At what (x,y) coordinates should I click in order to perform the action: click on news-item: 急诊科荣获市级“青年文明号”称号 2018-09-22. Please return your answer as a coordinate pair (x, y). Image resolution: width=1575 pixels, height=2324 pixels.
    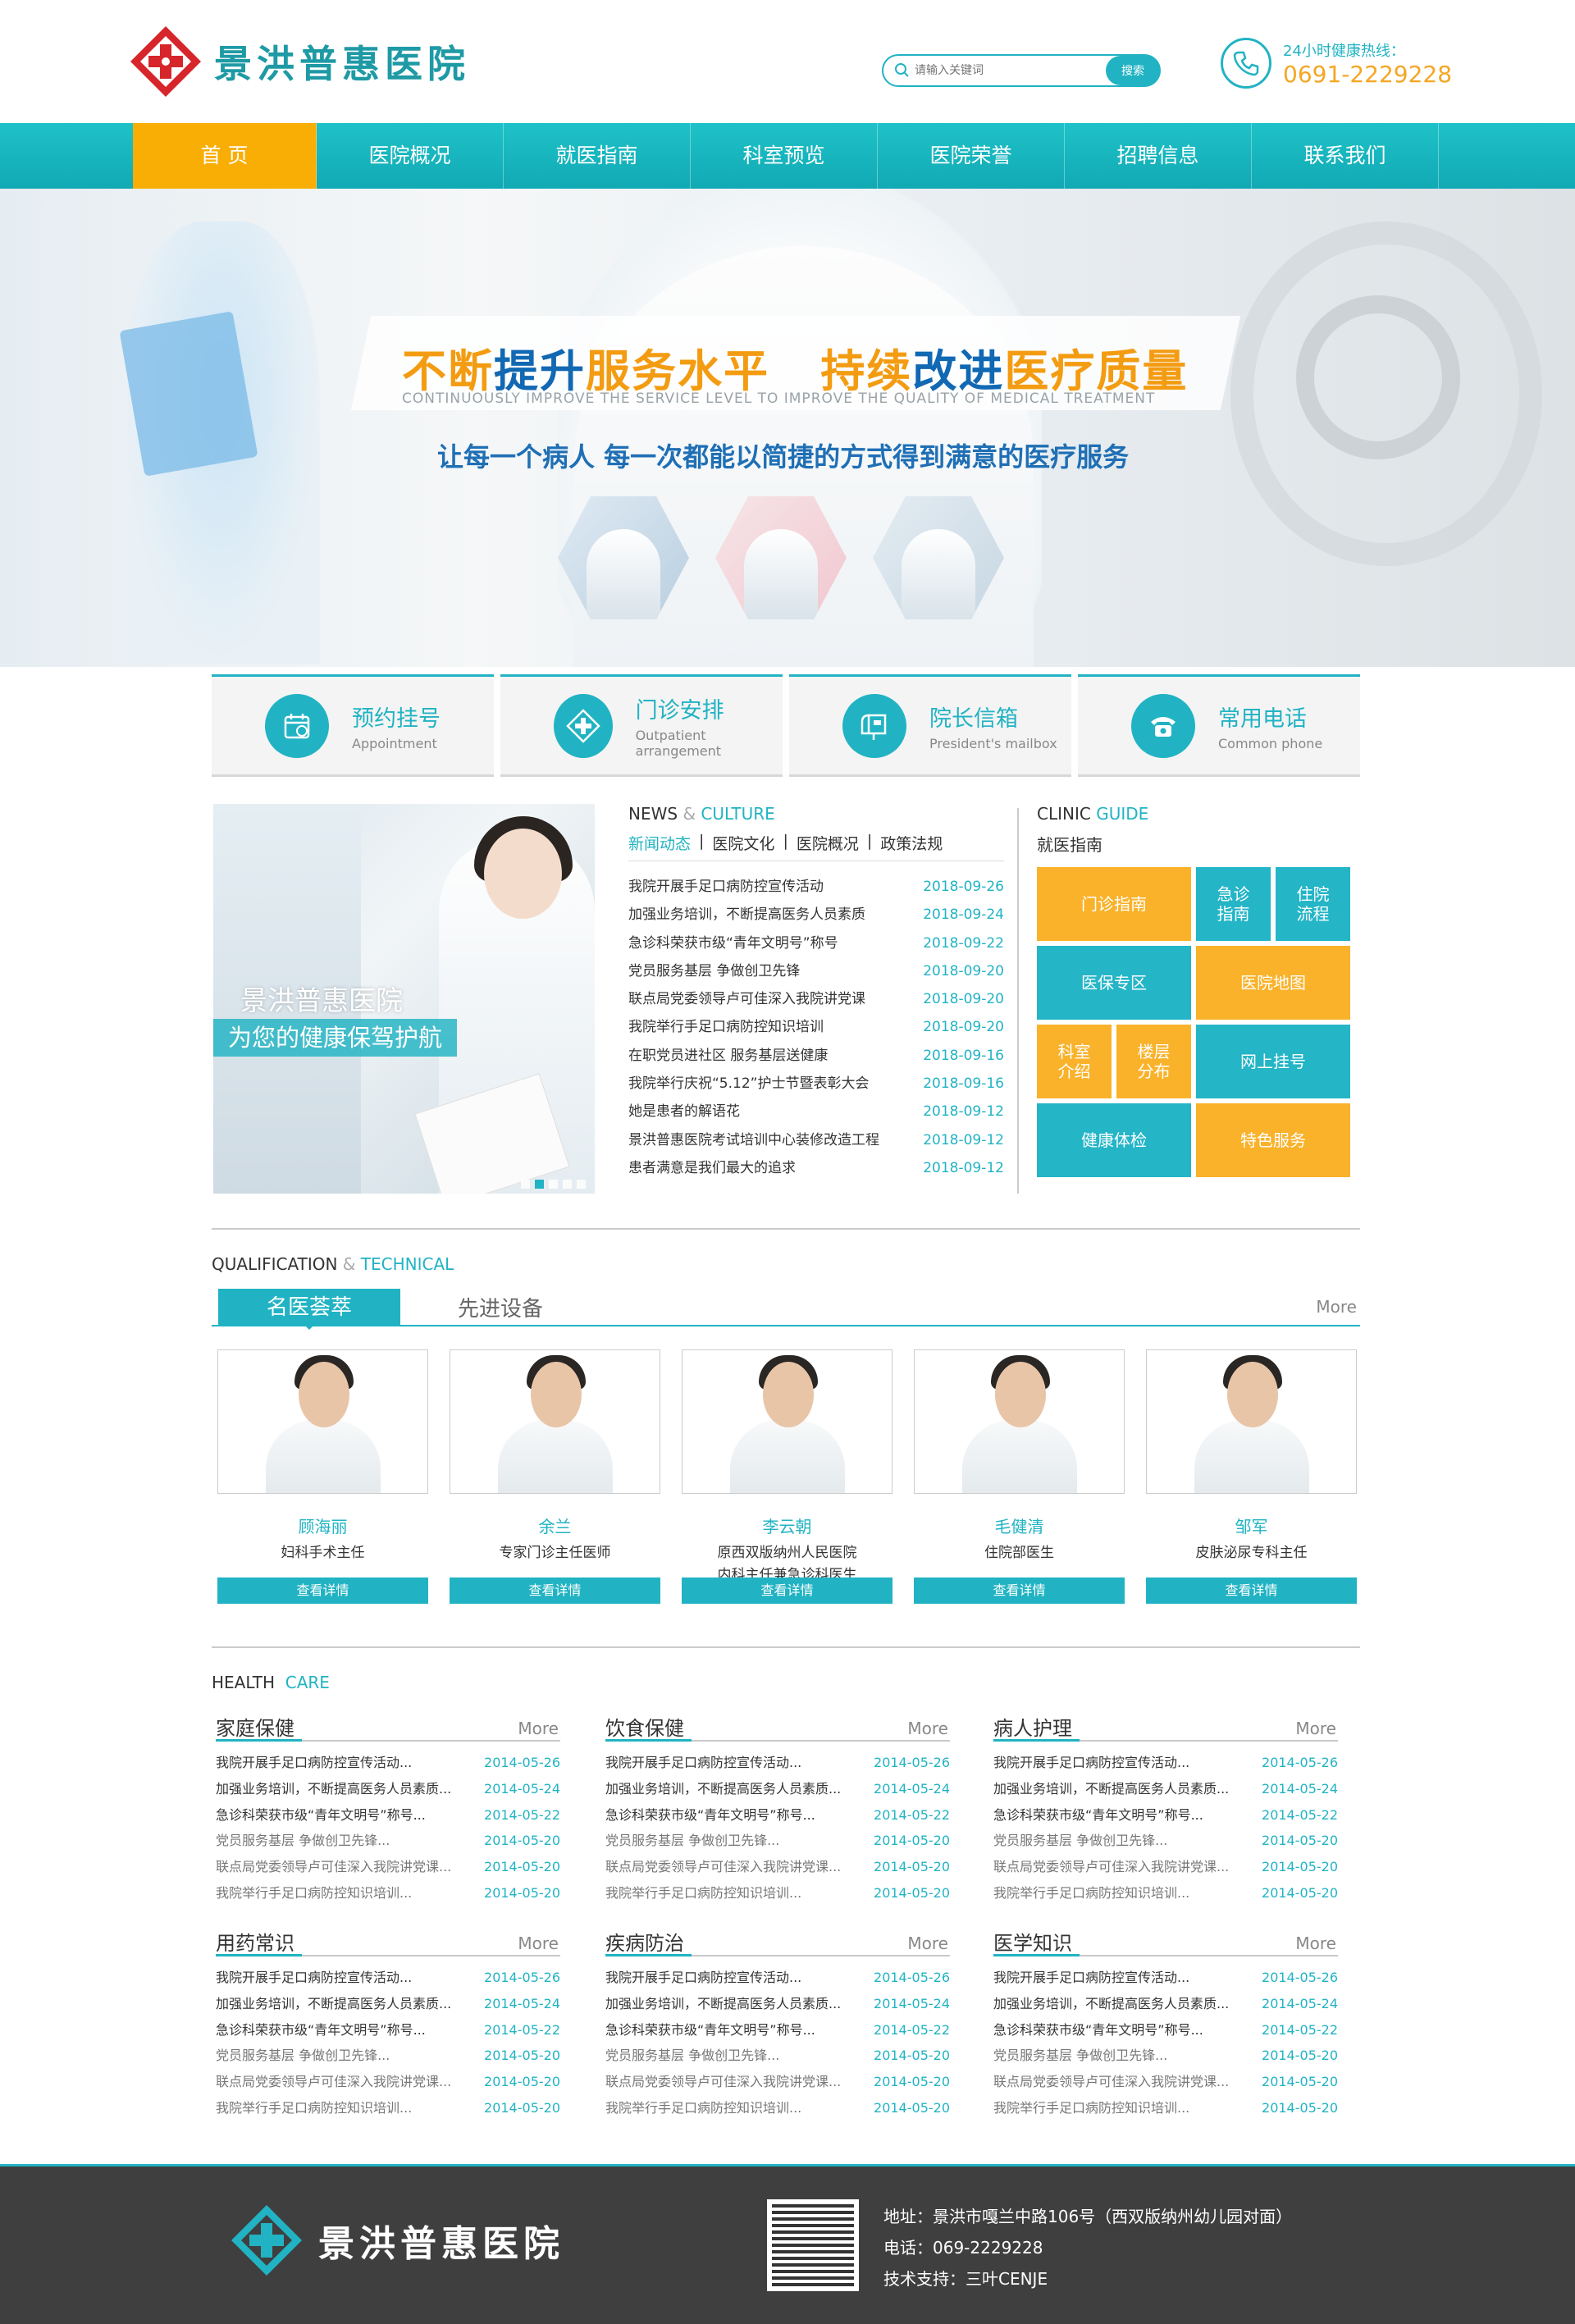
    Looking at the image, I should click on (816, 943).